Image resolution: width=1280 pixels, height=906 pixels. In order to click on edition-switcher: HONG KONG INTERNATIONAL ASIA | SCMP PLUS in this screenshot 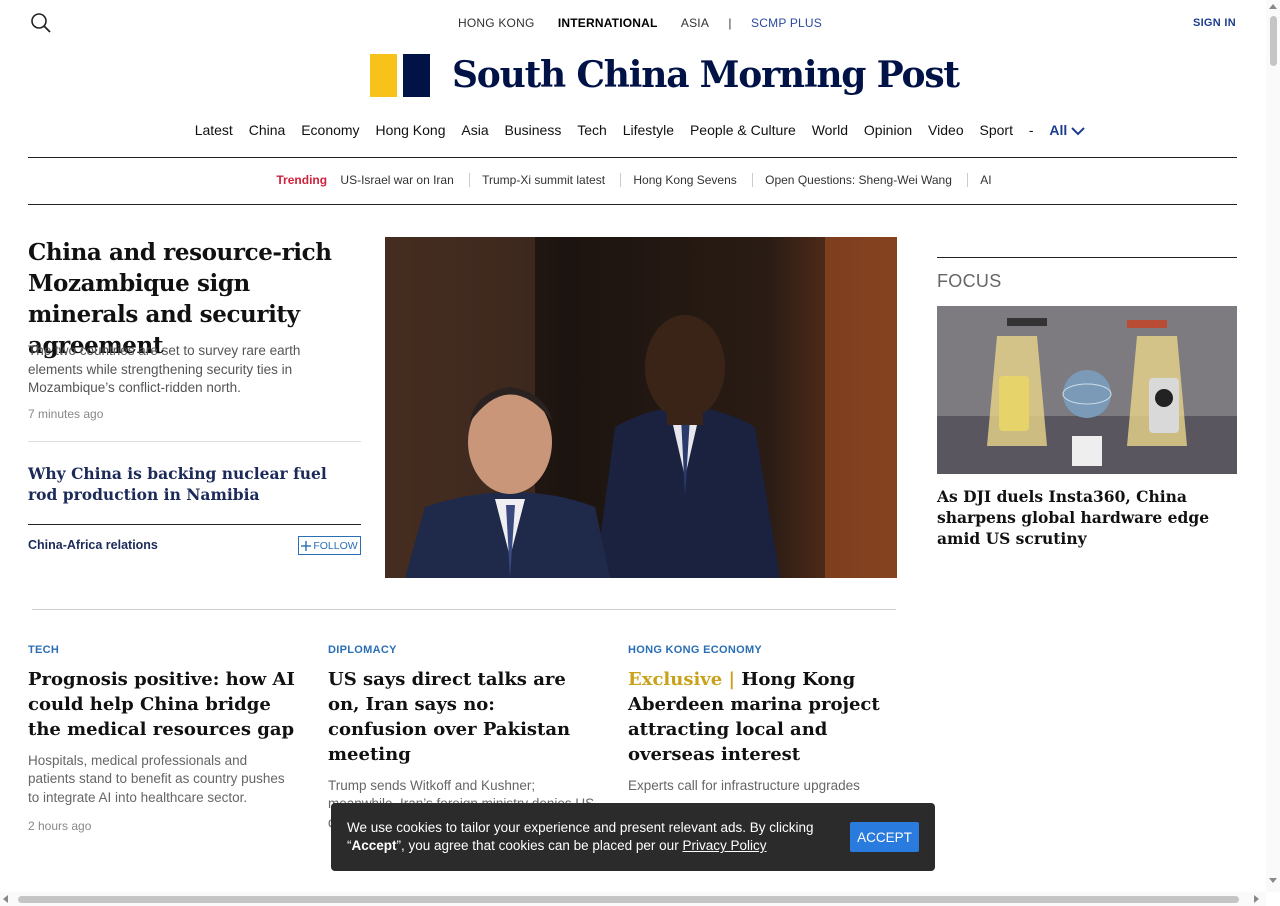, I will do `click(640, 23)`.